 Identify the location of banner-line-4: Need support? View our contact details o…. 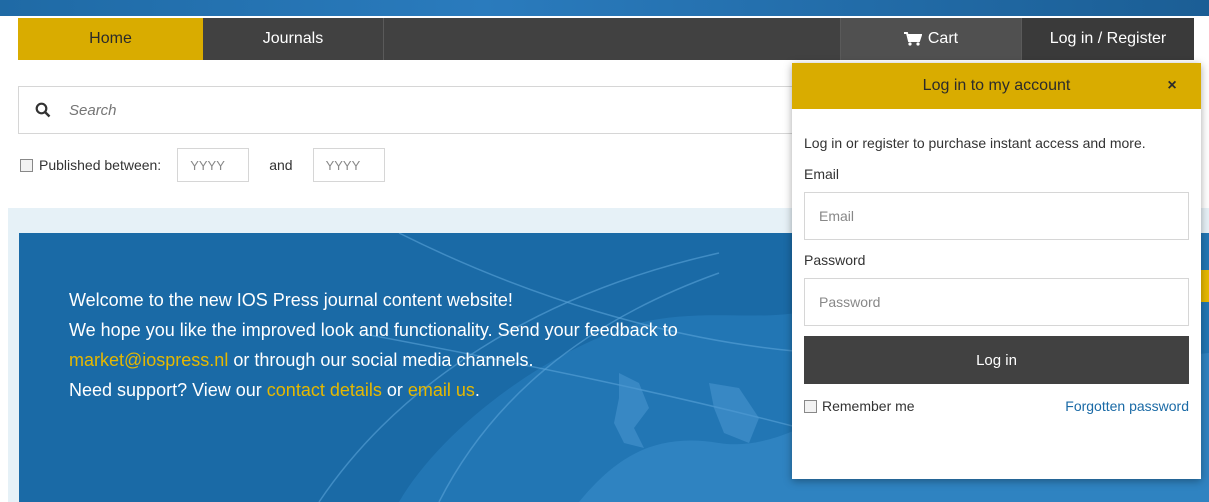
(373, 390).